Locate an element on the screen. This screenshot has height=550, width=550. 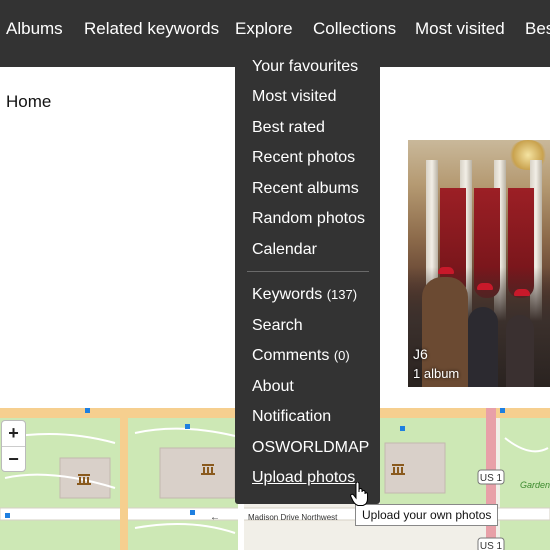
map-road is located at coordinates (124, 479).